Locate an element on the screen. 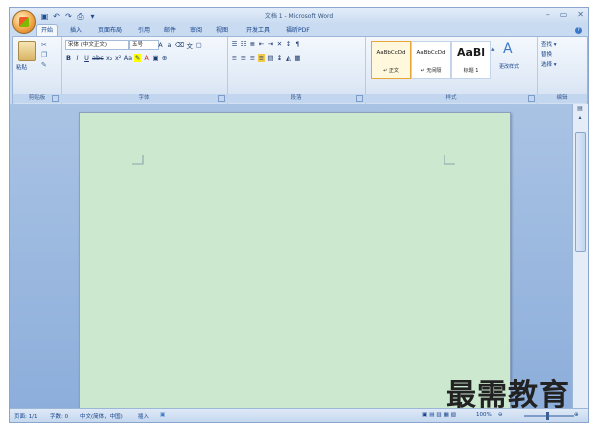 The image size is (599, 429). underline-button: U is located at coordinates (86, 58).